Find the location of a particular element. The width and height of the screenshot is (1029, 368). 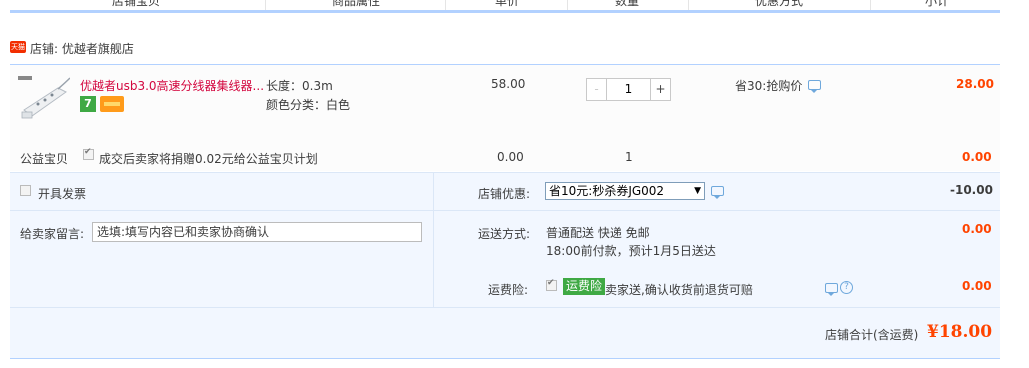

product-thumbnail is located at coordinates (44, 99).